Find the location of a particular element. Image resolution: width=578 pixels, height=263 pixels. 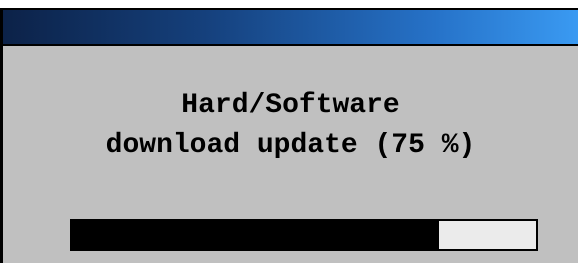

progress-bar is located at coordinates (304, 235).